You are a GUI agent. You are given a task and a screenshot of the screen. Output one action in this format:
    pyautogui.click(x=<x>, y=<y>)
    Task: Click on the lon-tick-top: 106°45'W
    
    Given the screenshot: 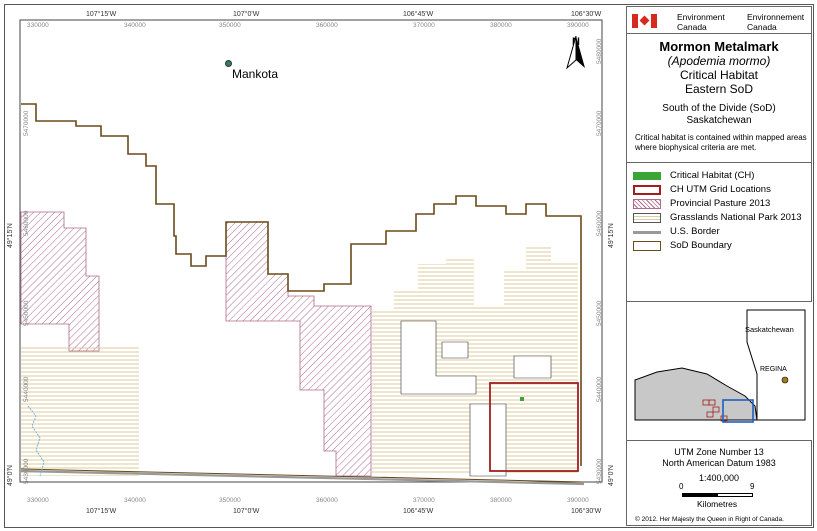 What is the action you would take?
    pyautogui.click(x=418, y=14)
    